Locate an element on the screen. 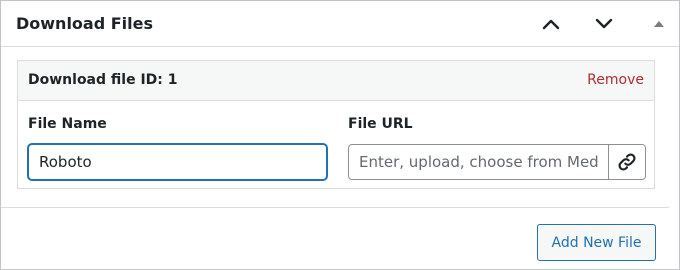 This screenshot has width=680, height=270. choose-file-button is located at coordinates (626, 162).